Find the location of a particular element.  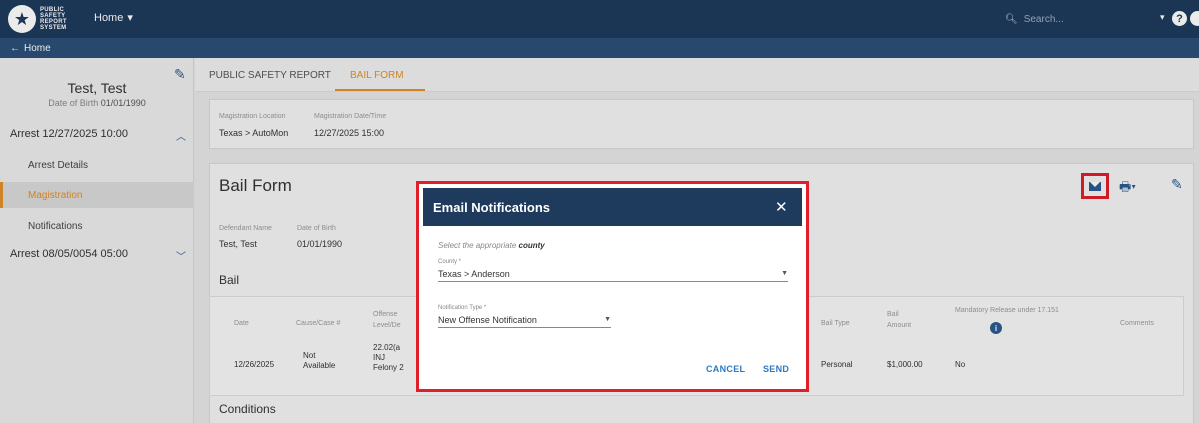

notification-type-select: New Offense Notification ▼ is located at coordinates (524, 320).